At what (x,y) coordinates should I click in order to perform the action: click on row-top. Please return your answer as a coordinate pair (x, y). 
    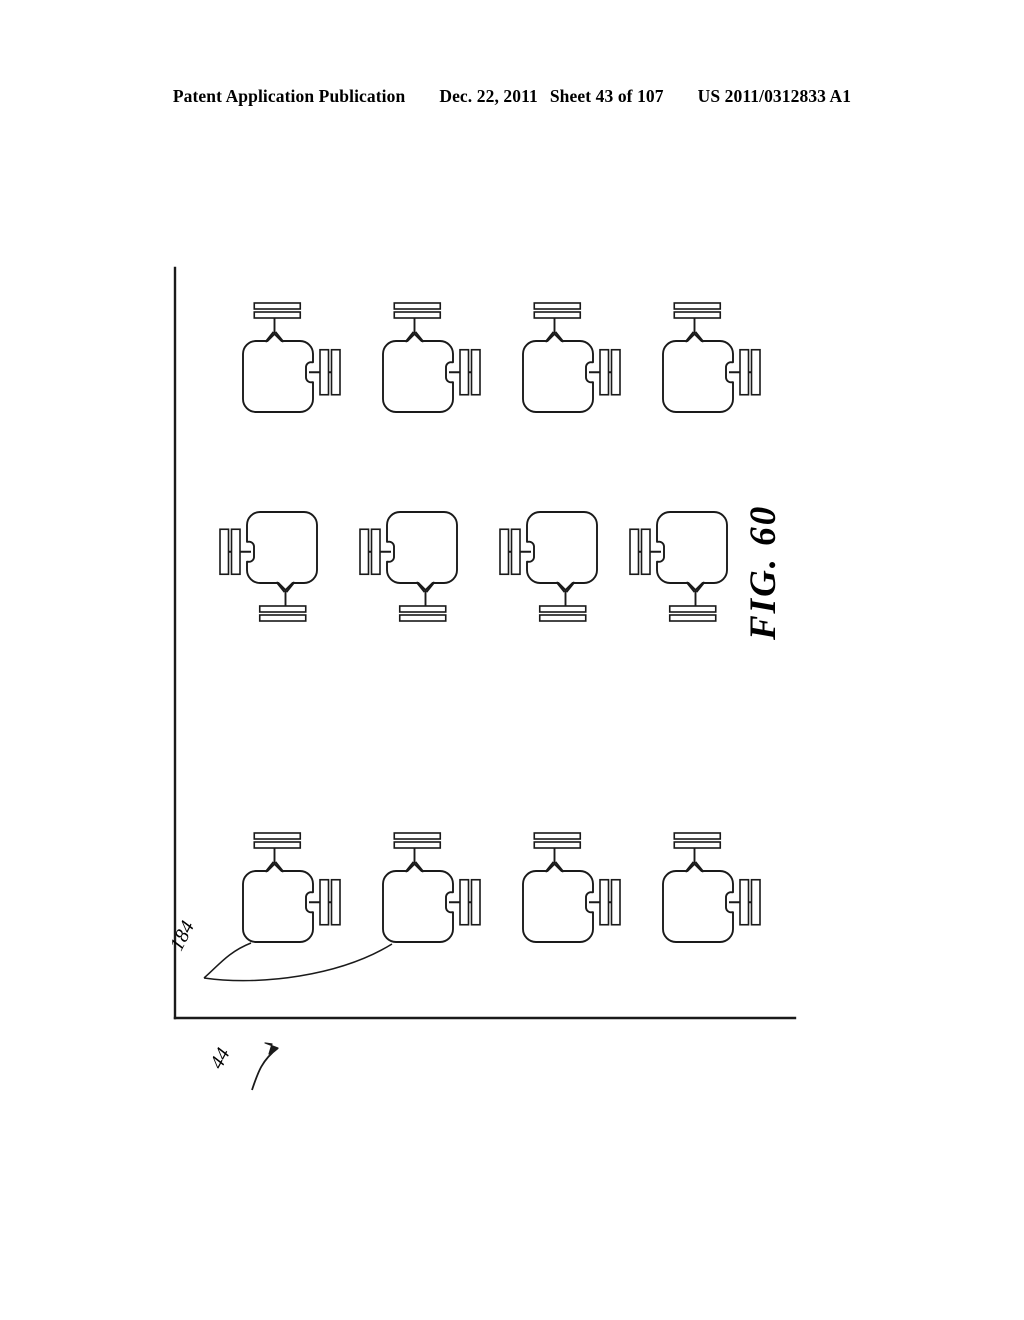
    Looking at the image, I should click on (501, 357).